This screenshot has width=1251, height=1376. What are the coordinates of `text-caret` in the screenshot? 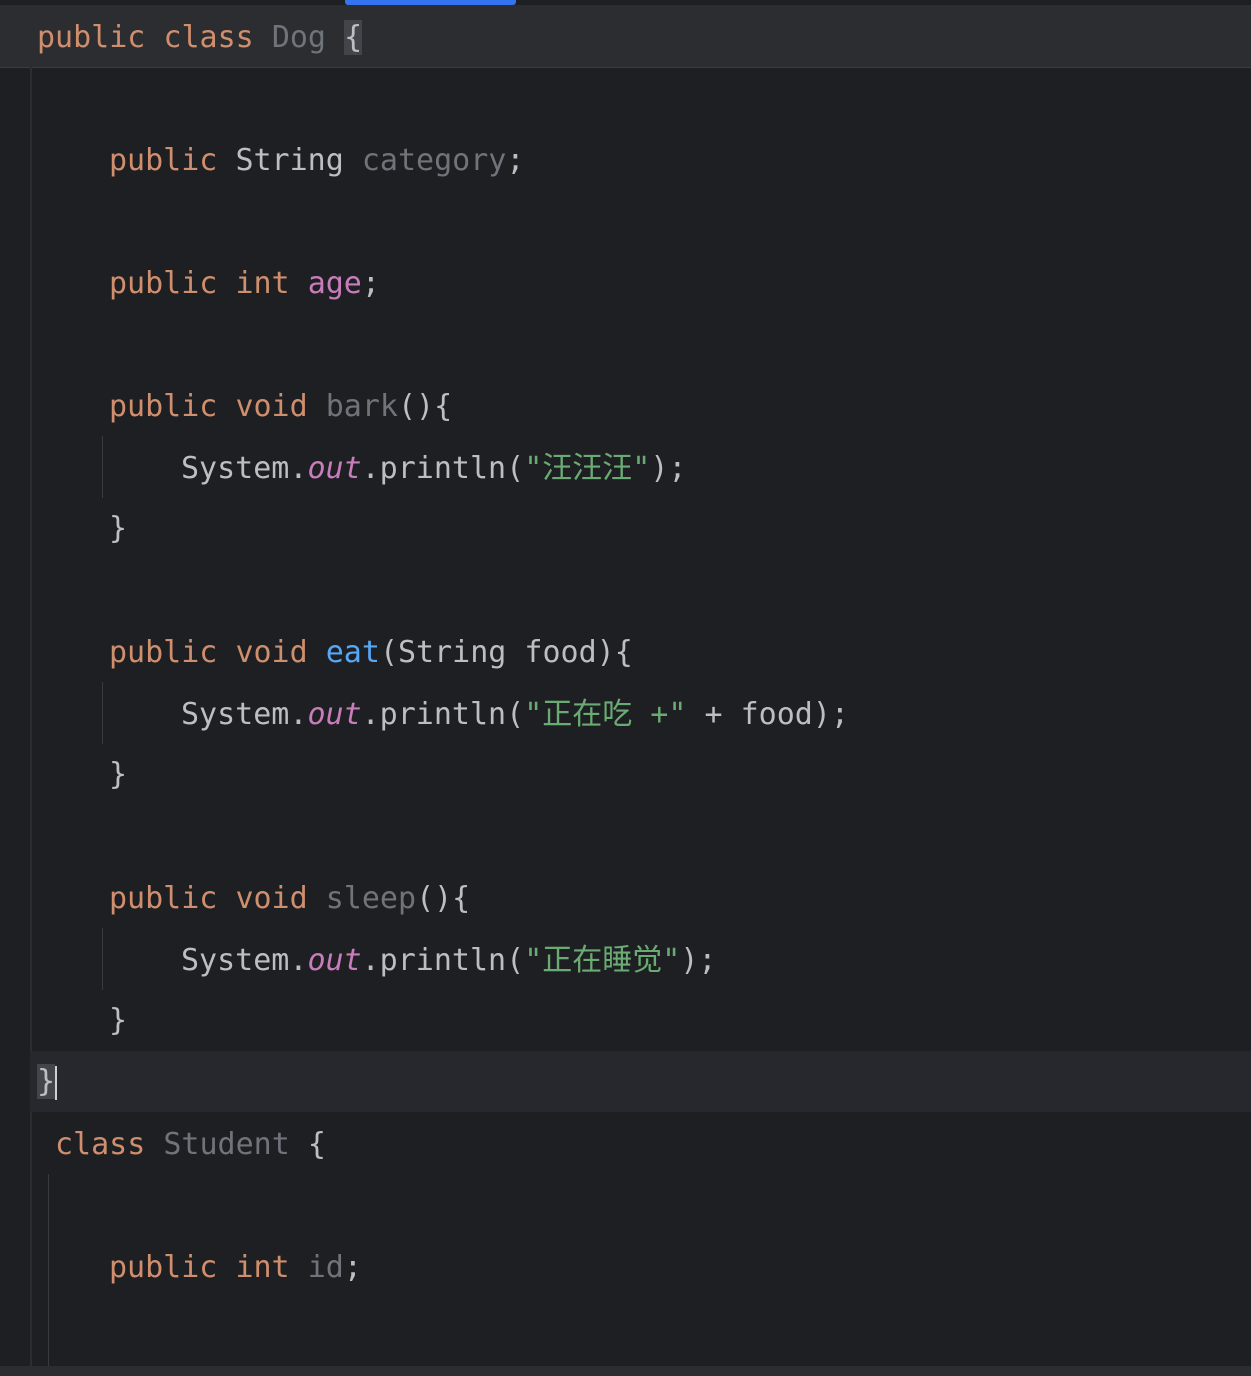 It's located at (56, 1082).